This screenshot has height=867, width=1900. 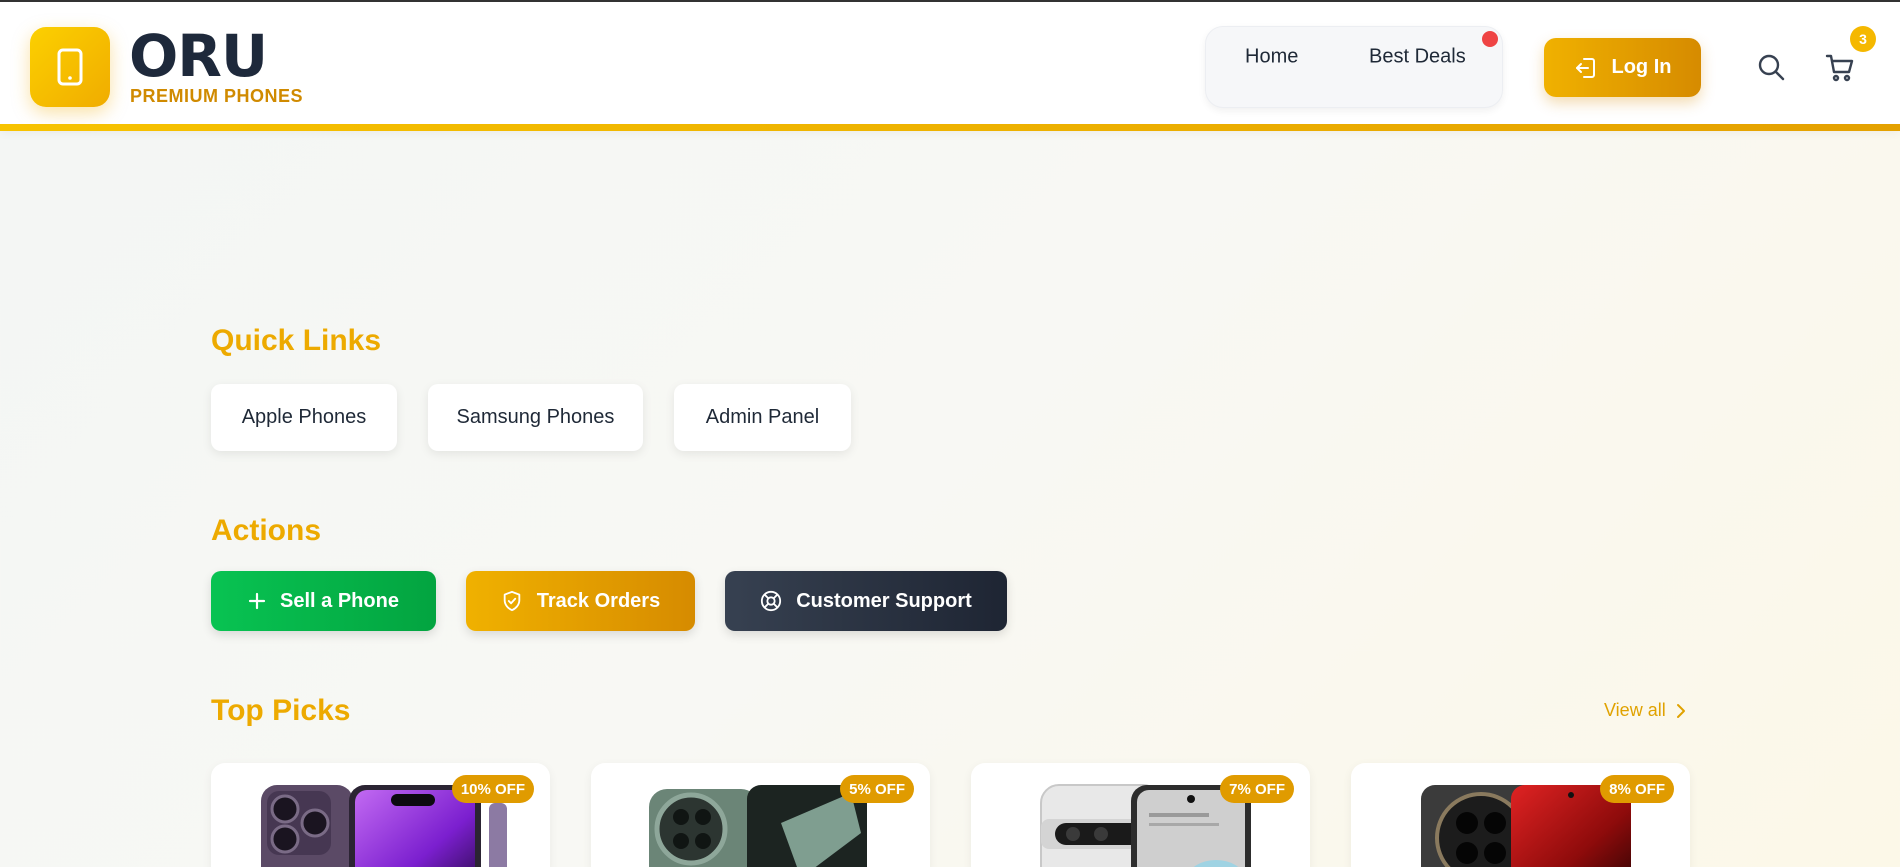 I want to click on top-picks-title: Top Picks, so click(x=281, y=710).